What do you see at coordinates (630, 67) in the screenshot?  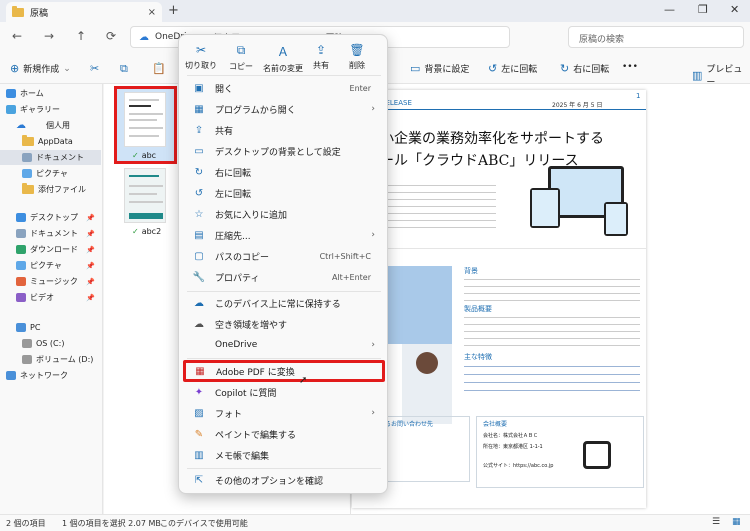 I see `more-options-button: •••` at bounding box center [630, 67].